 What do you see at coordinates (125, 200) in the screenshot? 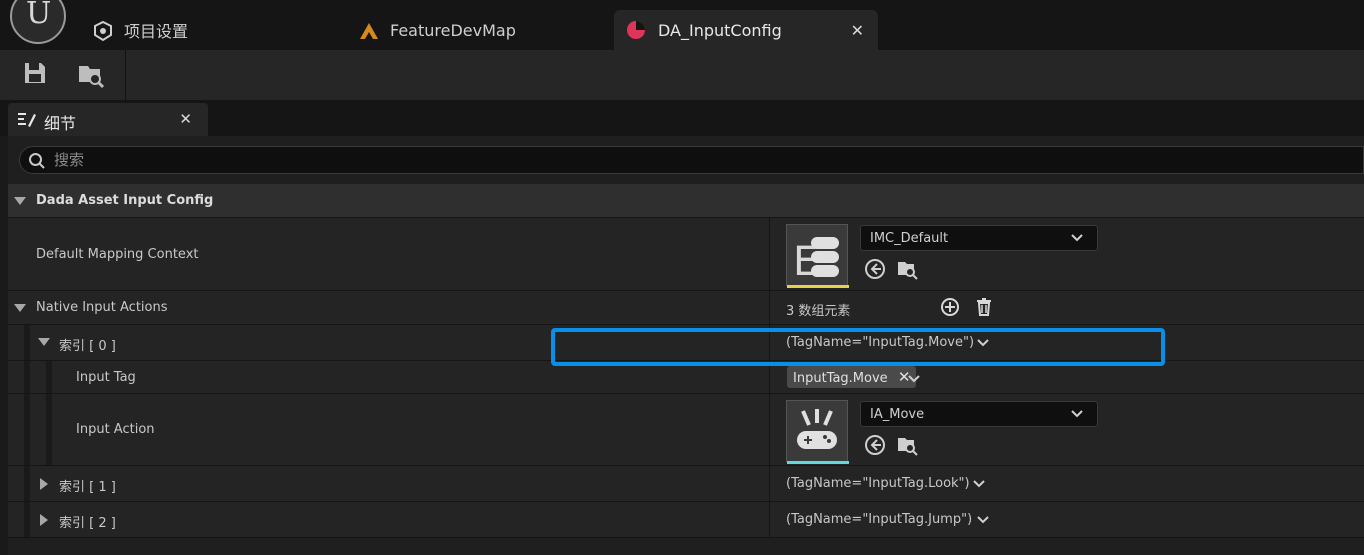
I see `category-label: Dada Asset Input Config` at bounding box center [125, 200].